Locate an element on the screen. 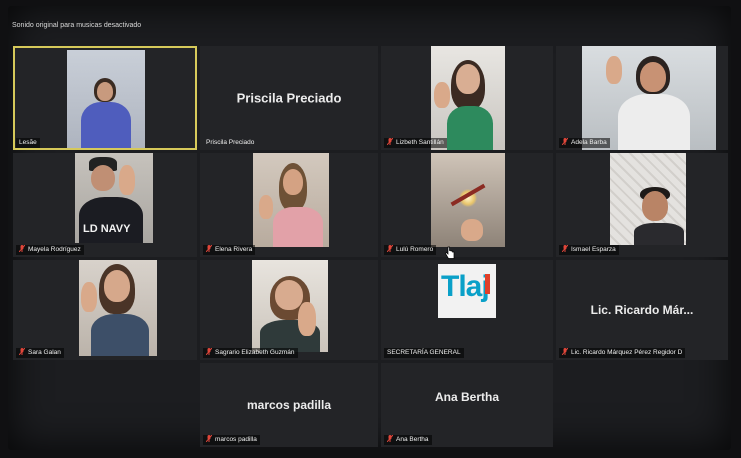  participant-tile-priscila: Priscila Preciado Priscila Preciado is located at coordinates (289, 98).